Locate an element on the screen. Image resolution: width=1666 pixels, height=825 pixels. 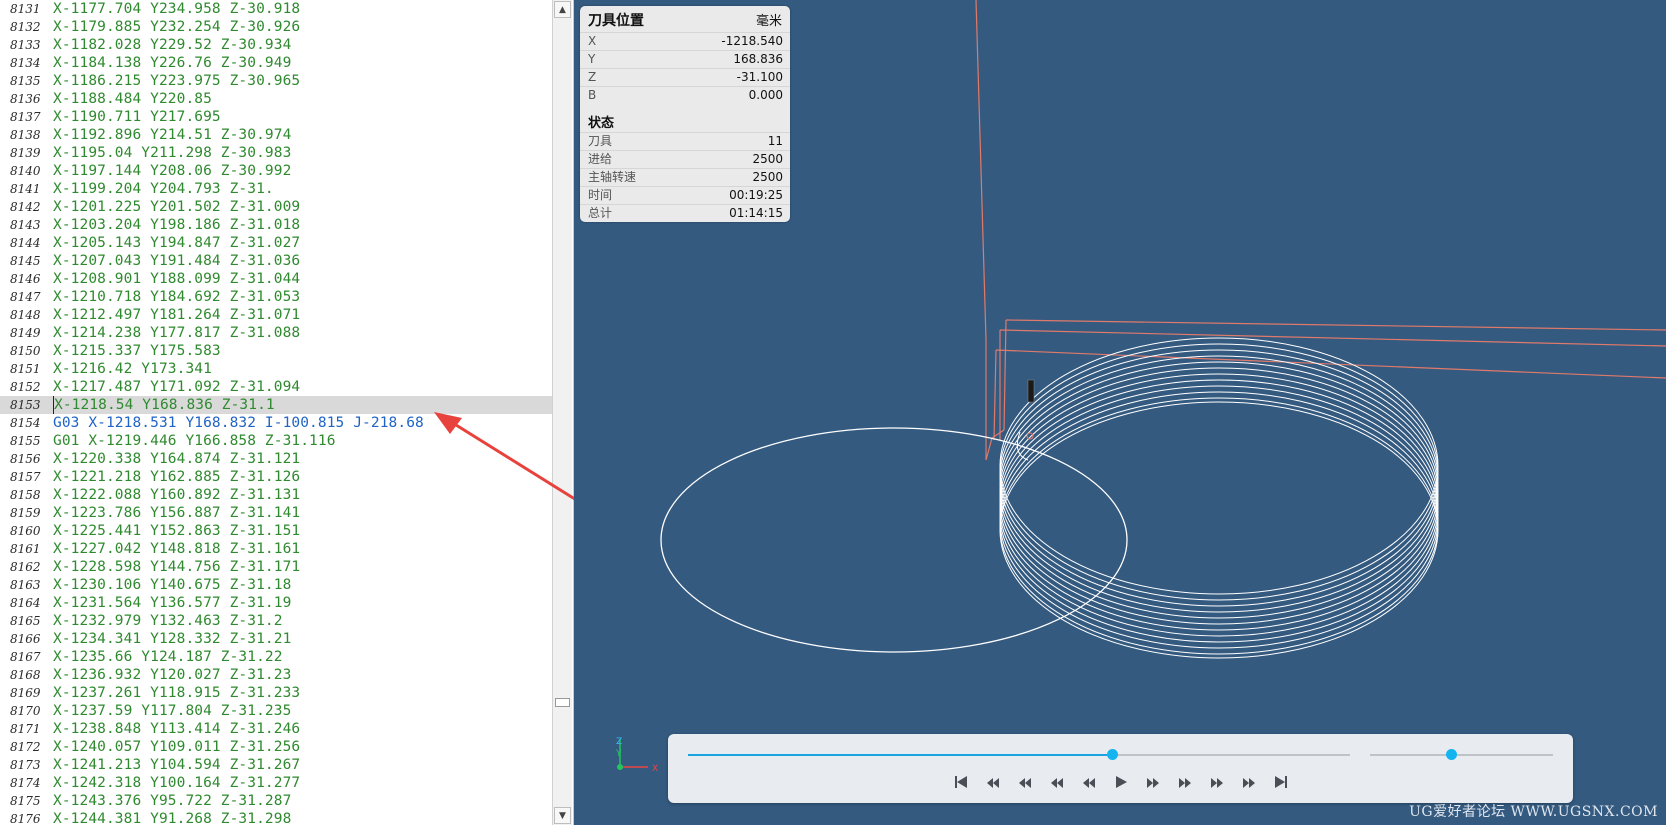
code-line: 8151 X-1216.42 Y173.341 is located at coordinates (276, 369).